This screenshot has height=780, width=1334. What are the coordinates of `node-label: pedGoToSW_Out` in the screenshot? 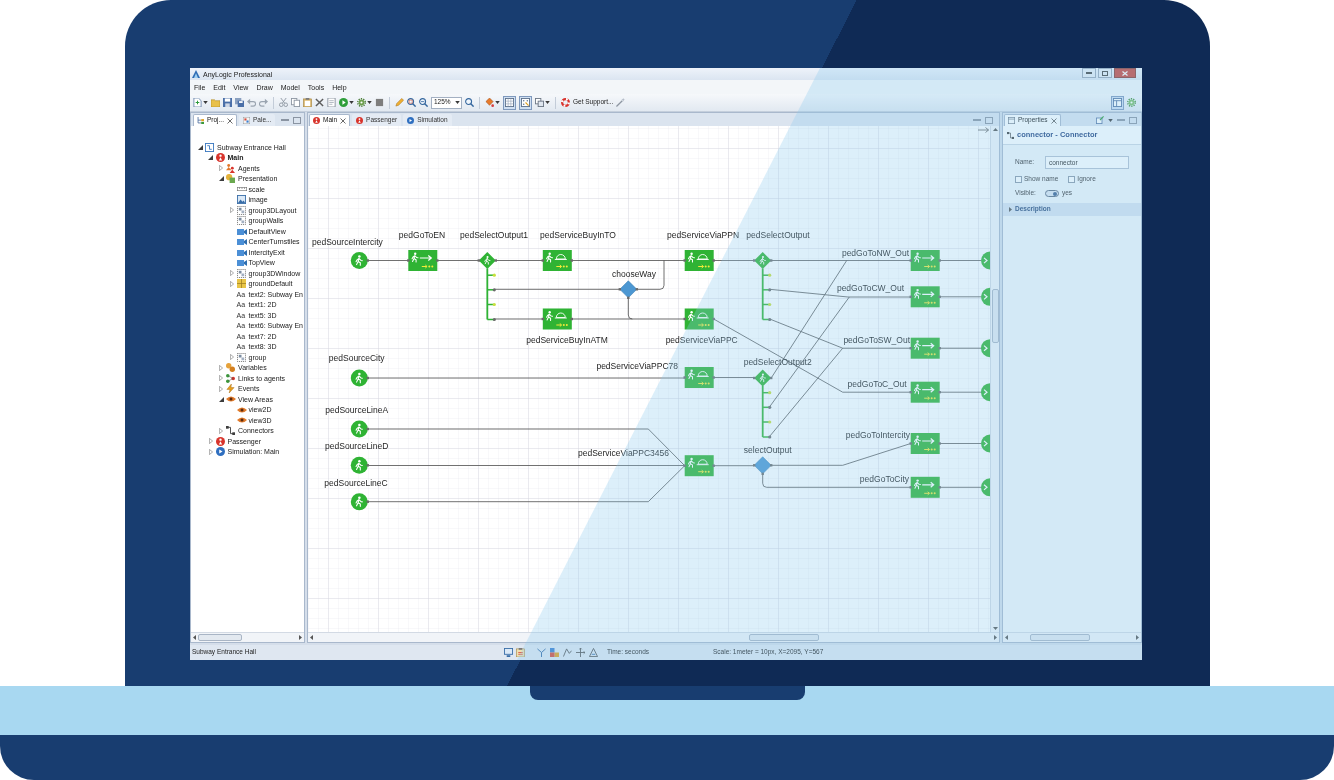 It's located at (876, 340).